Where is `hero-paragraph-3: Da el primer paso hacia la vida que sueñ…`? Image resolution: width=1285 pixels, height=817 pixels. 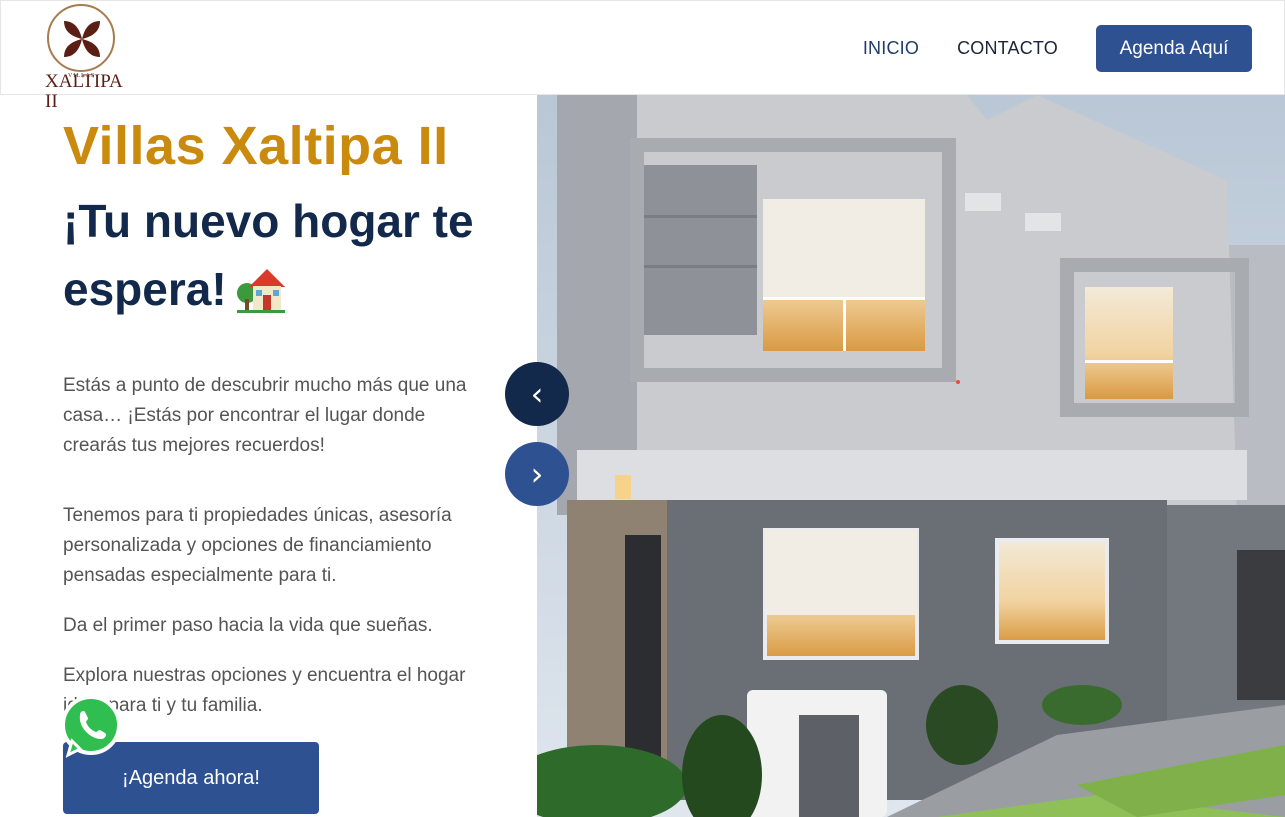
hero-paragraph-3: Da el primer paso hacia la vida que sueñ… is located at coordinates (248, 625).